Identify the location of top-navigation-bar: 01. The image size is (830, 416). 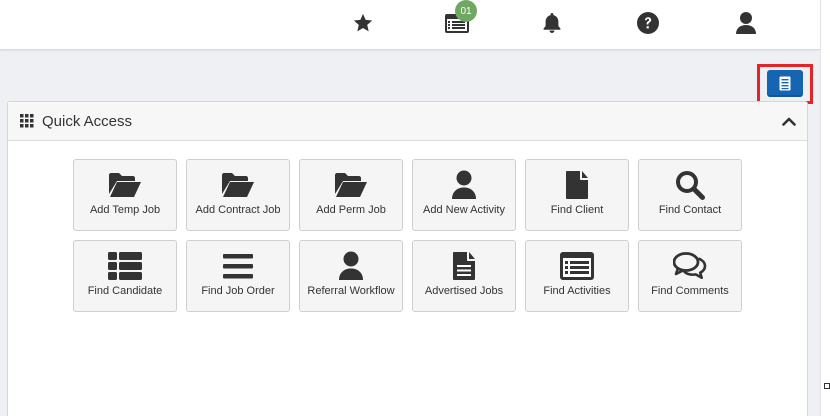
(410, 25).